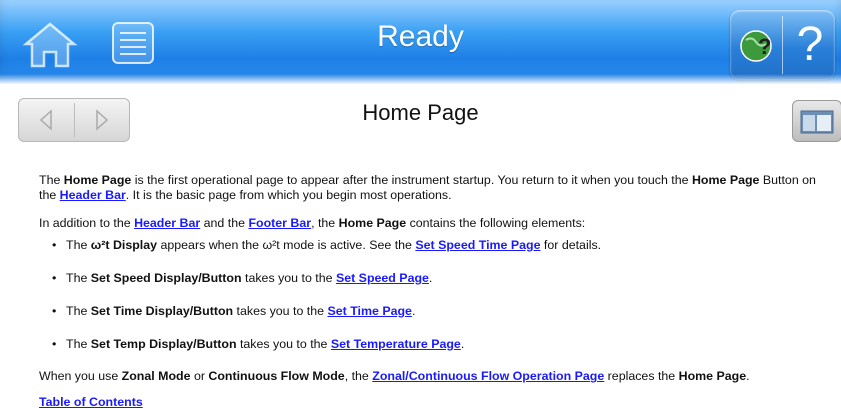 This screenshot has width=841, height=409. Describe the element at coordinates (420, 112) in the screenshot. I see `page-heading: Home Page` at that location.